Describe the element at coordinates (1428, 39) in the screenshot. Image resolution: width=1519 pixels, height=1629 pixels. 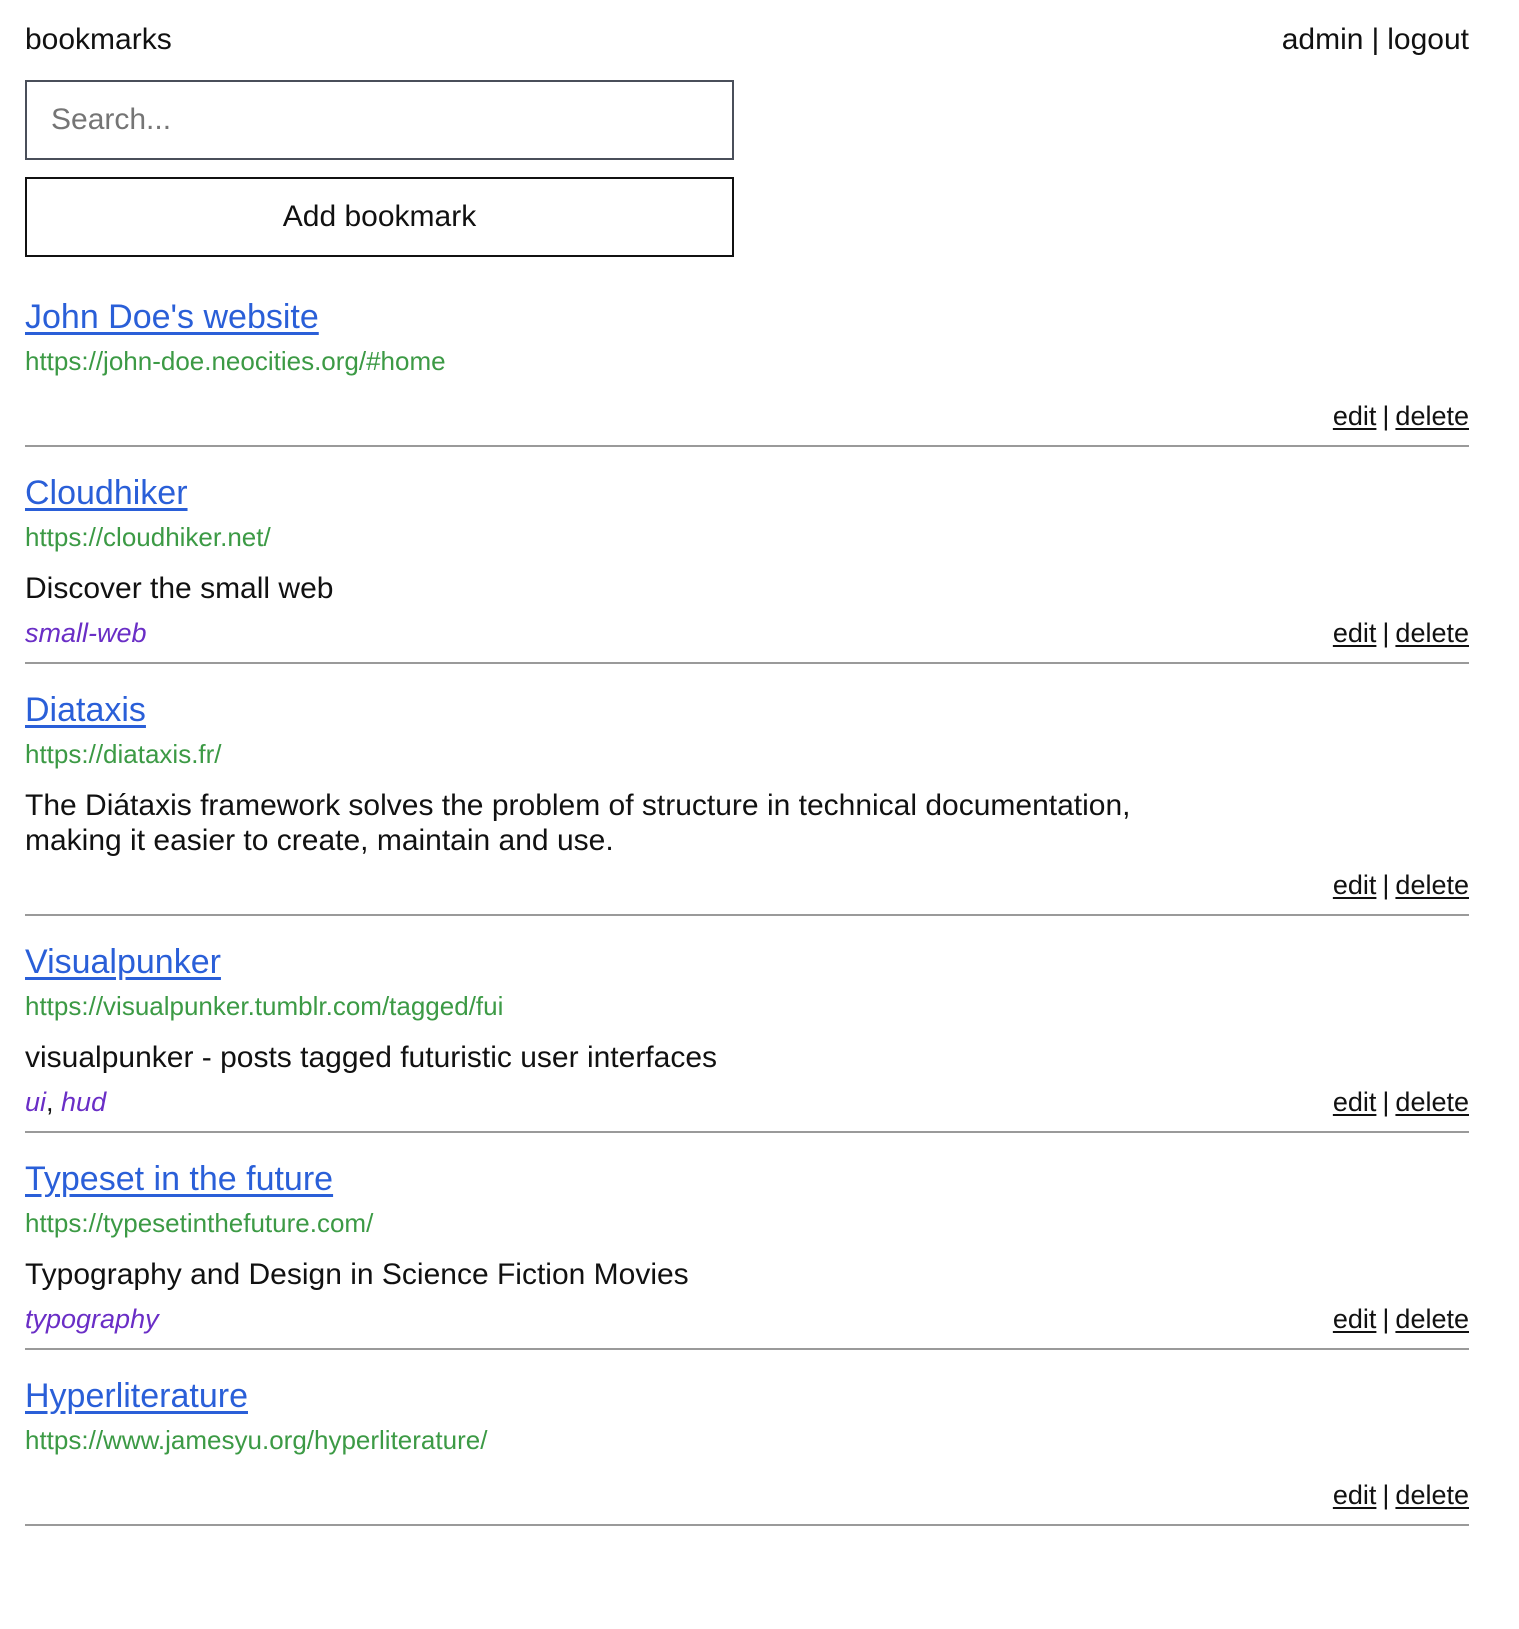
I see `logout-link: logout` at that location.